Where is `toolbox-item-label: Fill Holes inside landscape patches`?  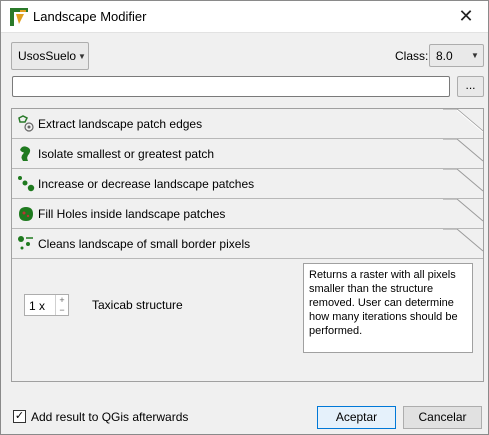
toolbox-item-label: Fill Holes inside landscape patches is located at coordinates (132, 214).